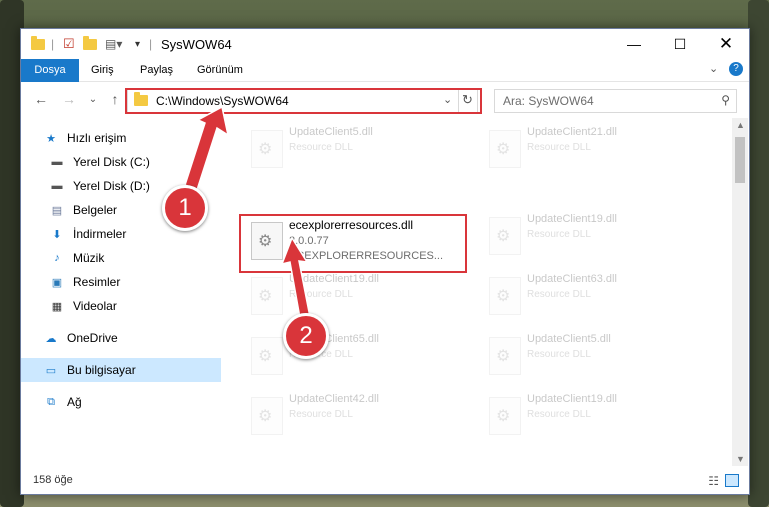 The height and width of the screenshot is (507, 769). What do you see at coordinates (185, 208) in the screenshot?
I see `callout-badge-1: 1` at bounding box center [185, 208].